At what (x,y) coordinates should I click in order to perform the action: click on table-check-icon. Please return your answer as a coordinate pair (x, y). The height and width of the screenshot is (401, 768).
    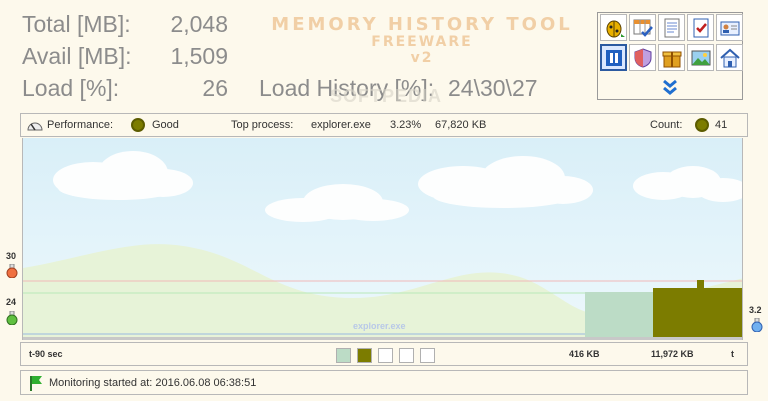
    Looking at the image, I should click on (643, 28).